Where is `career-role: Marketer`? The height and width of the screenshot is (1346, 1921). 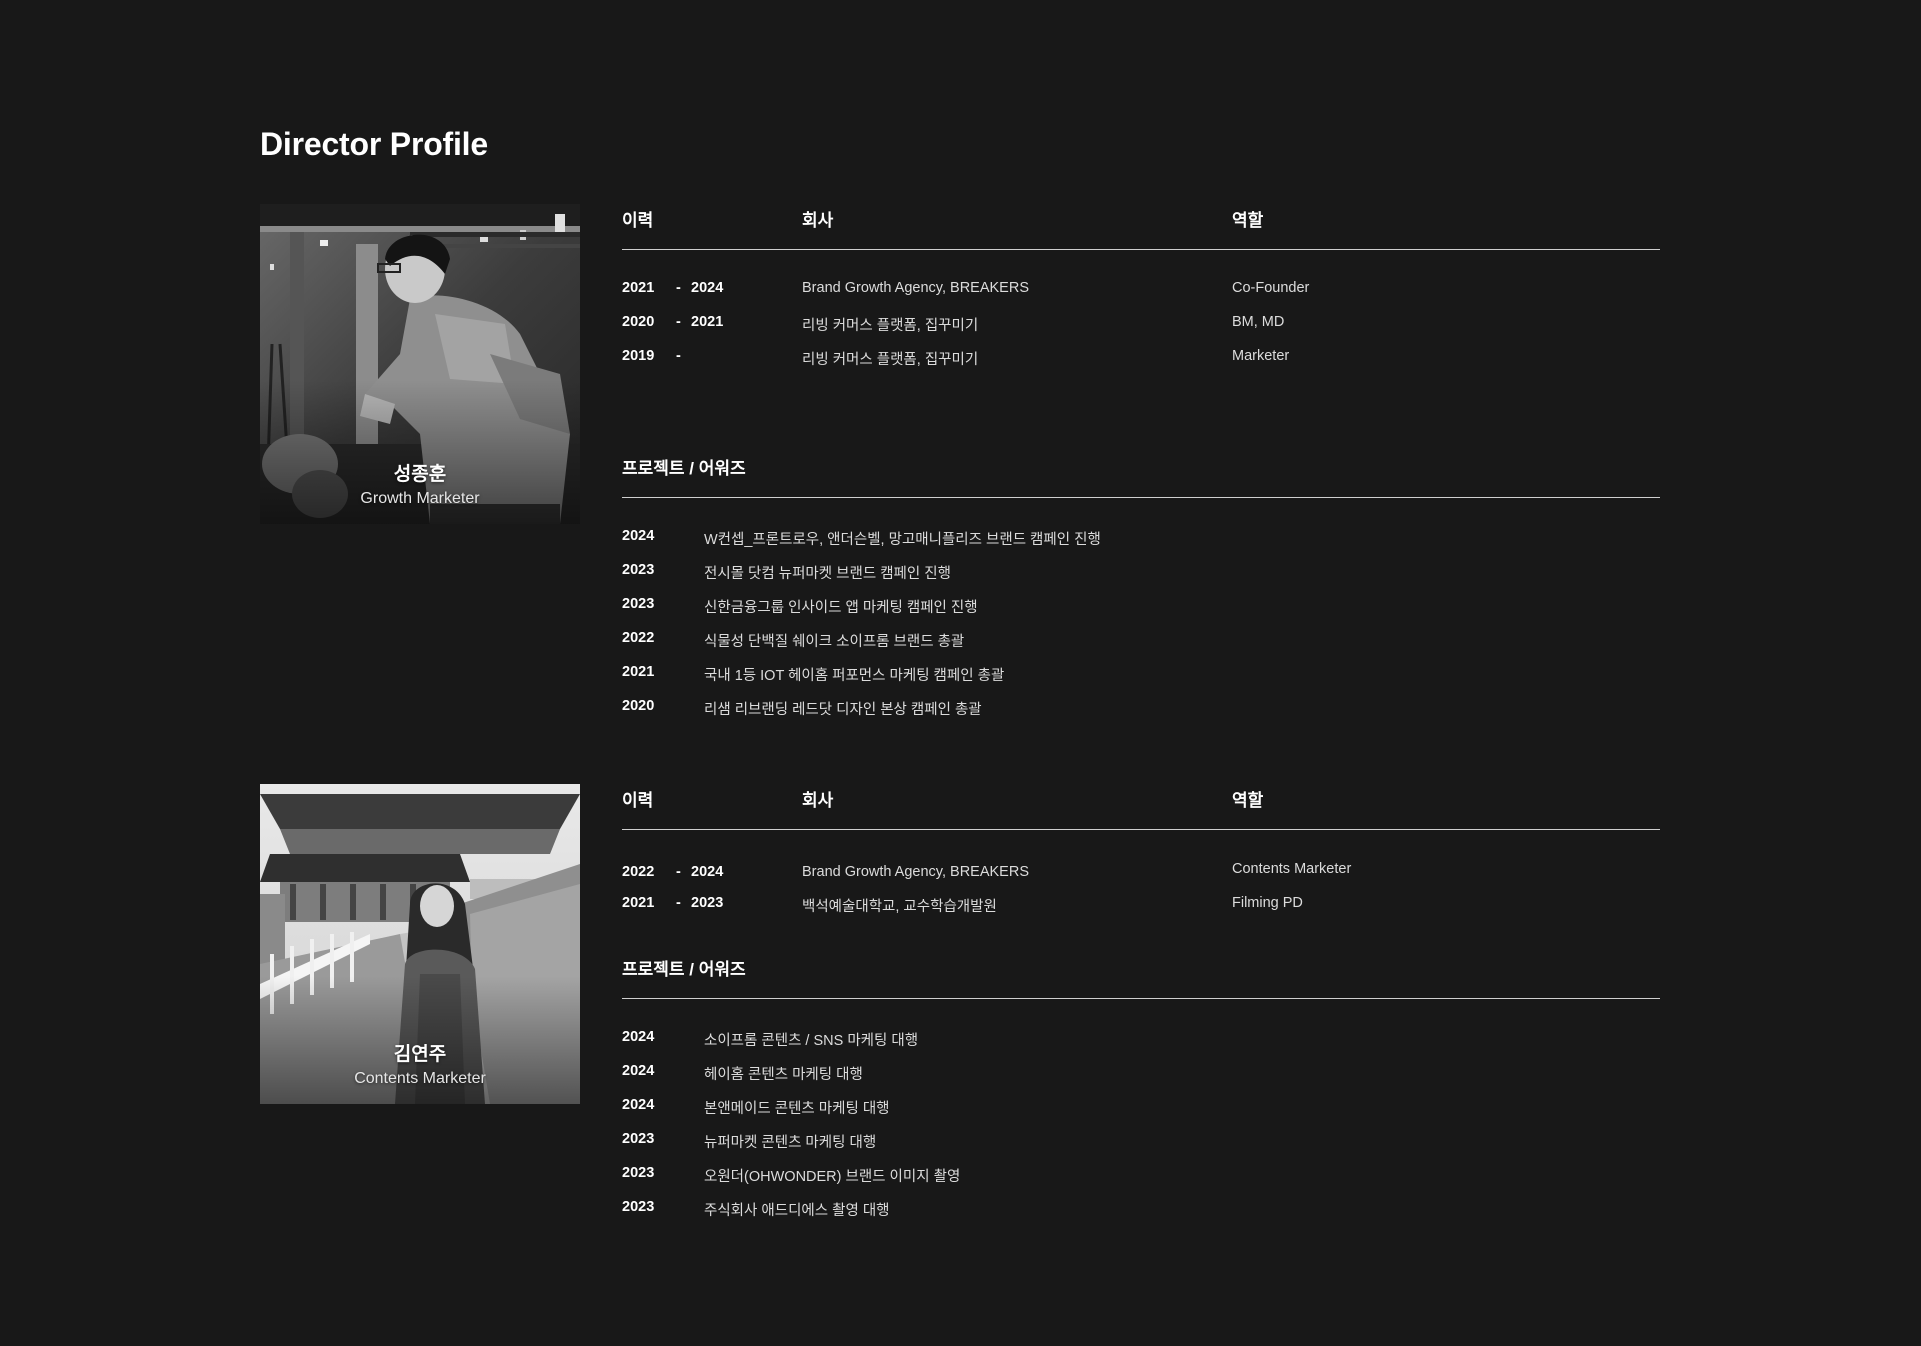 career-role: Marketer is located at coordinates (1261, 356).